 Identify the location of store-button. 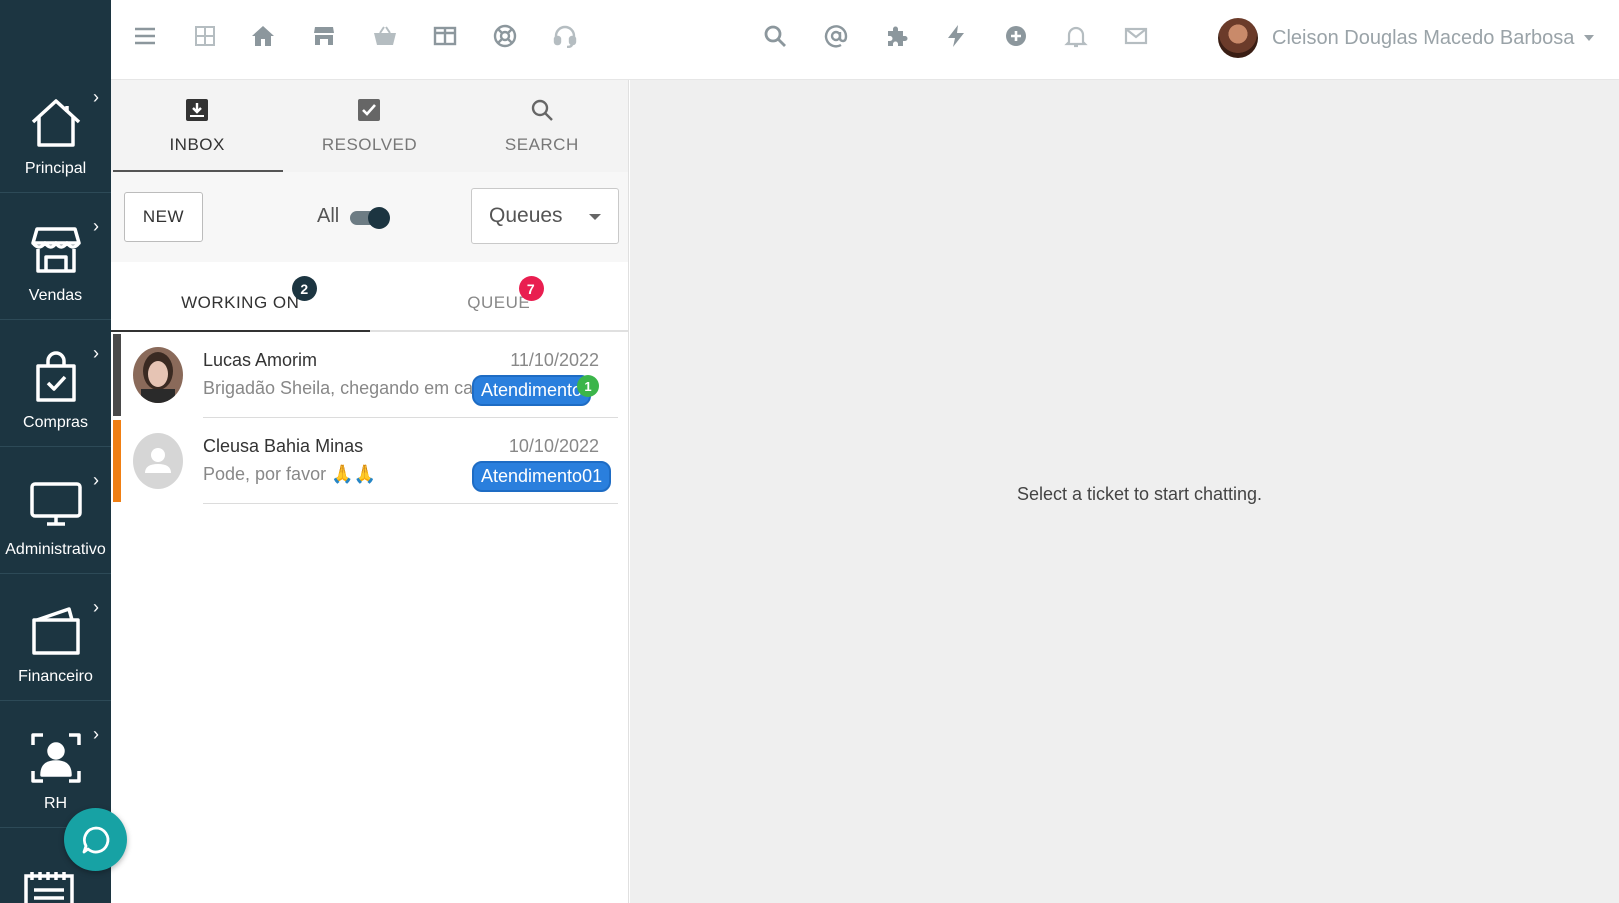
(324, 36).